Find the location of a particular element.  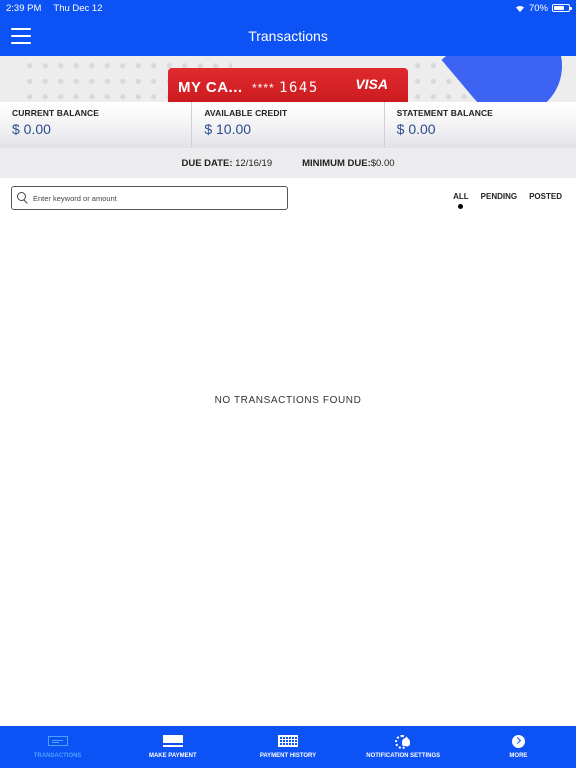

transactions-icon is located at coordinates (57, 741).